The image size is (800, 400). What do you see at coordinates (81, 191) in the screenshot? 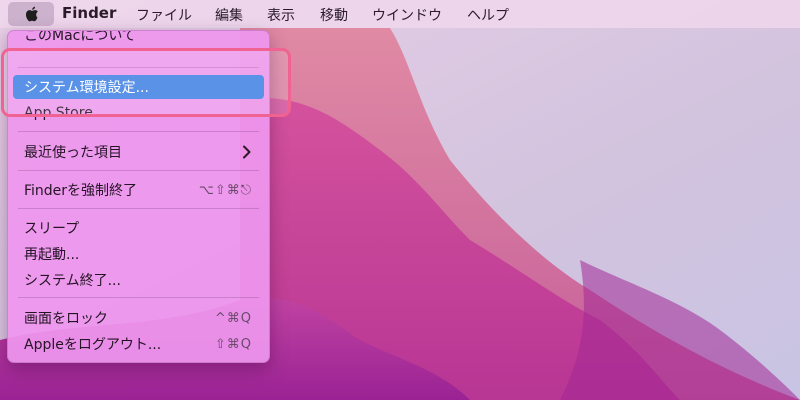
I see `menu-item-label: Finderを強制終了` at bounding box center [81, 191].